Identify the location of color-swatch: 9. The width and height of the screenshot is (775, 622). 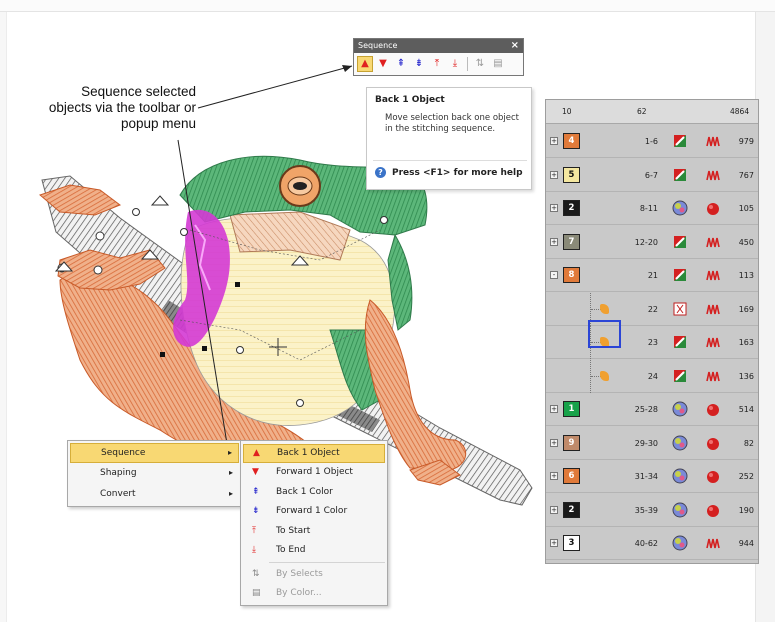
(571, 442).